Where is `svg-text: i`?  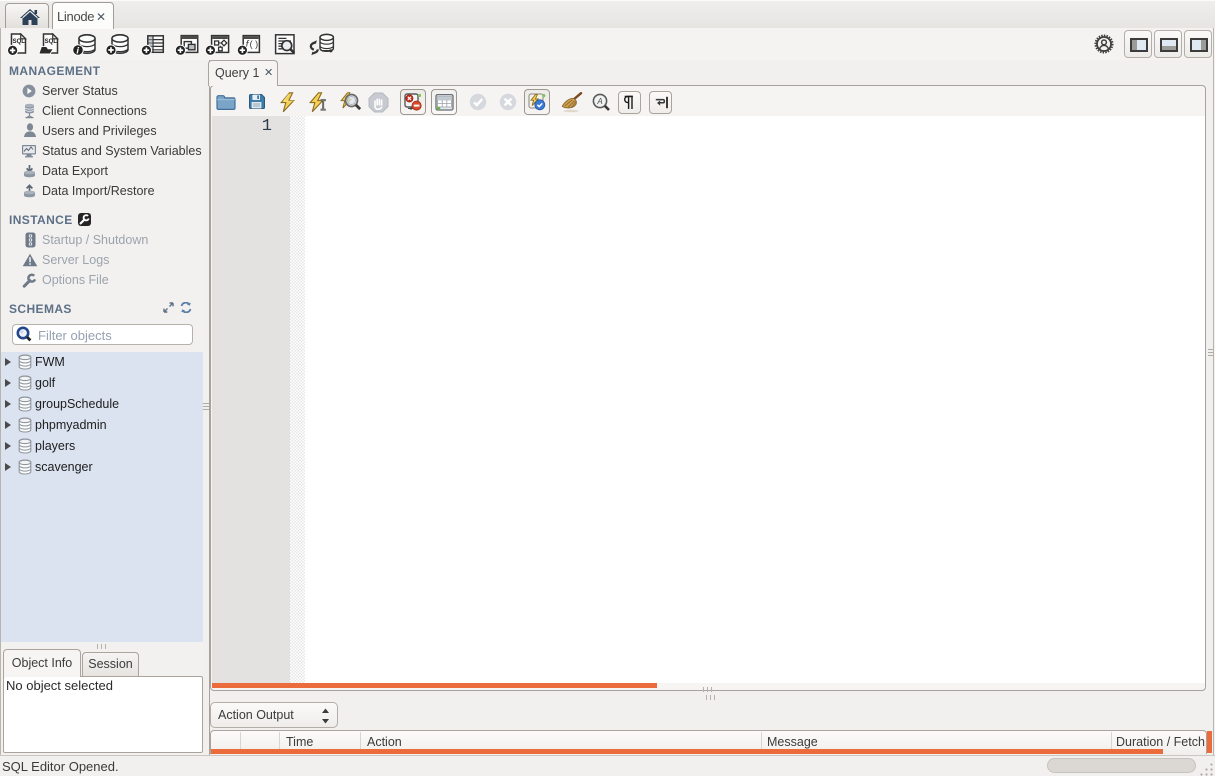 svg-text: i is located at coordinates (77, 51).